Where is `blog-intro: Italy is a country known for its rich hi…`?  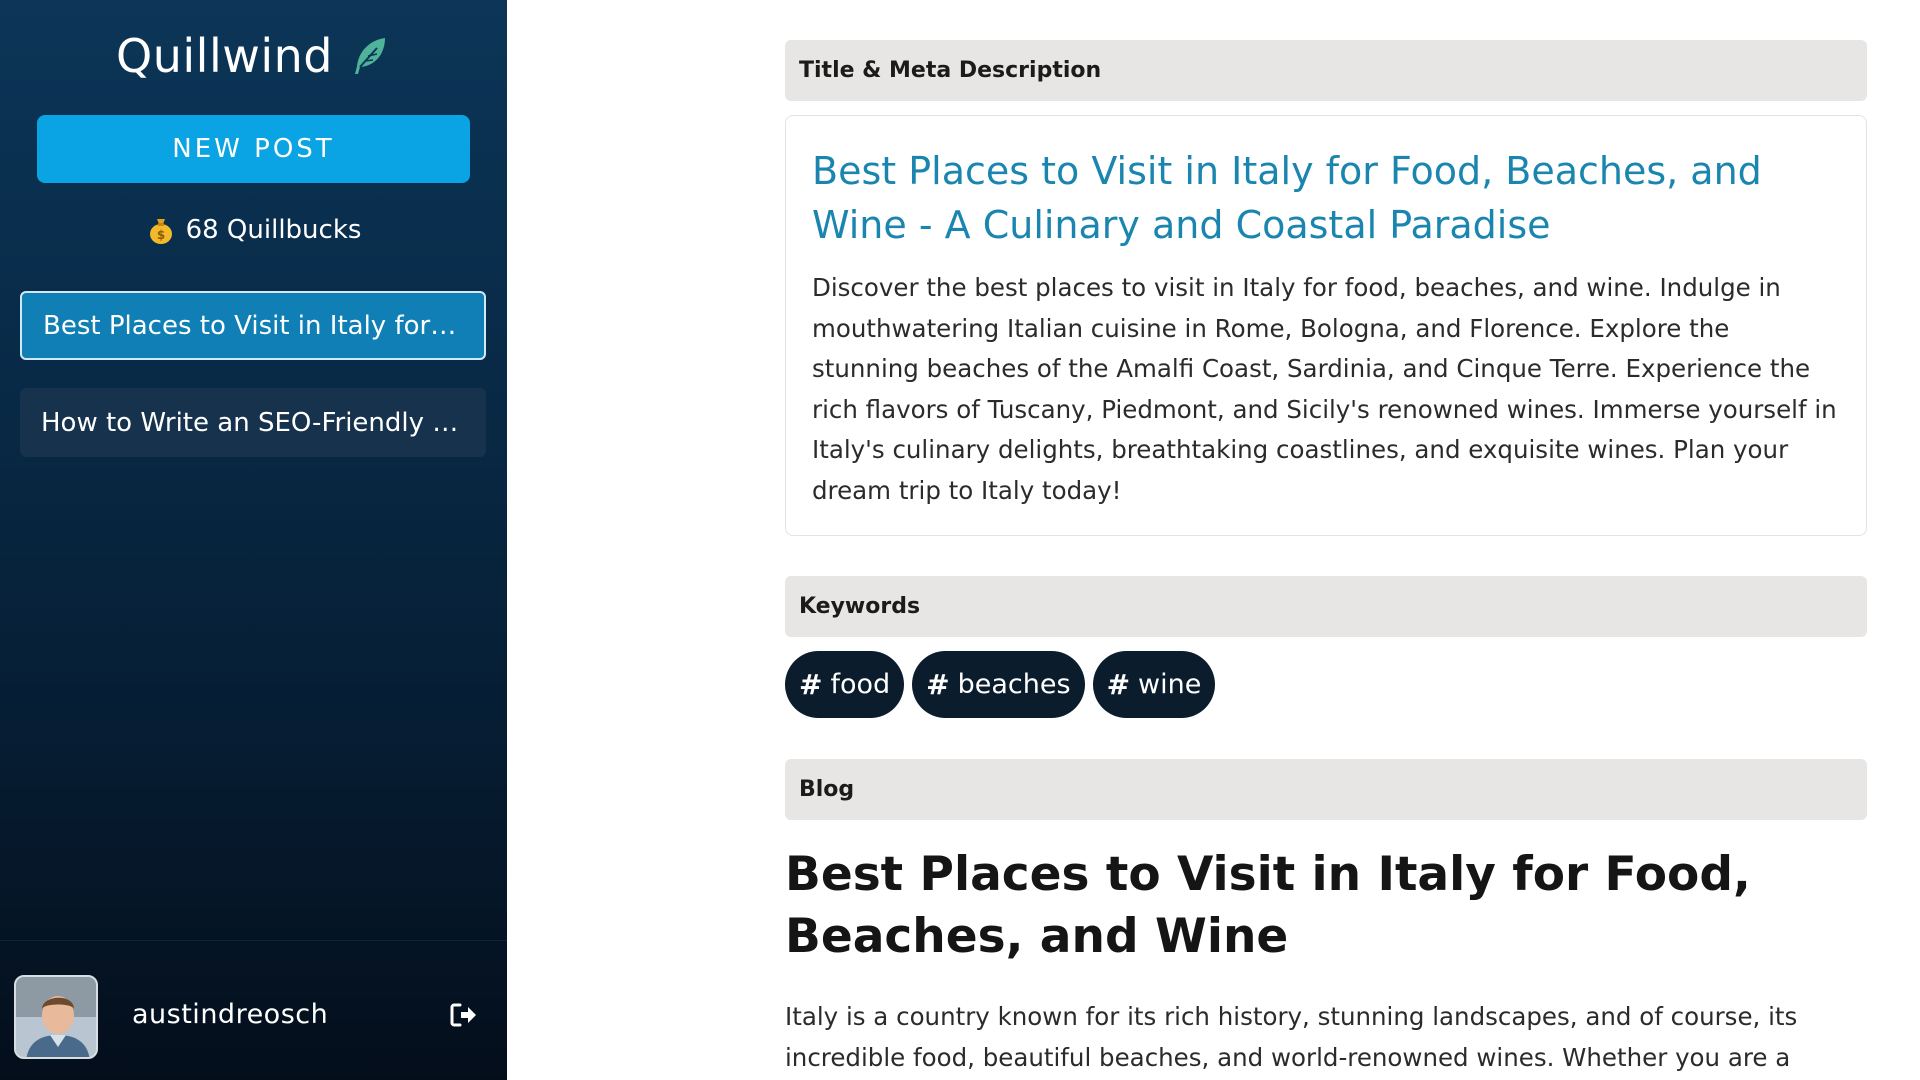
blog-intro: Italy is a country known for its rich hi… is located at coordinates (1291, 1037).